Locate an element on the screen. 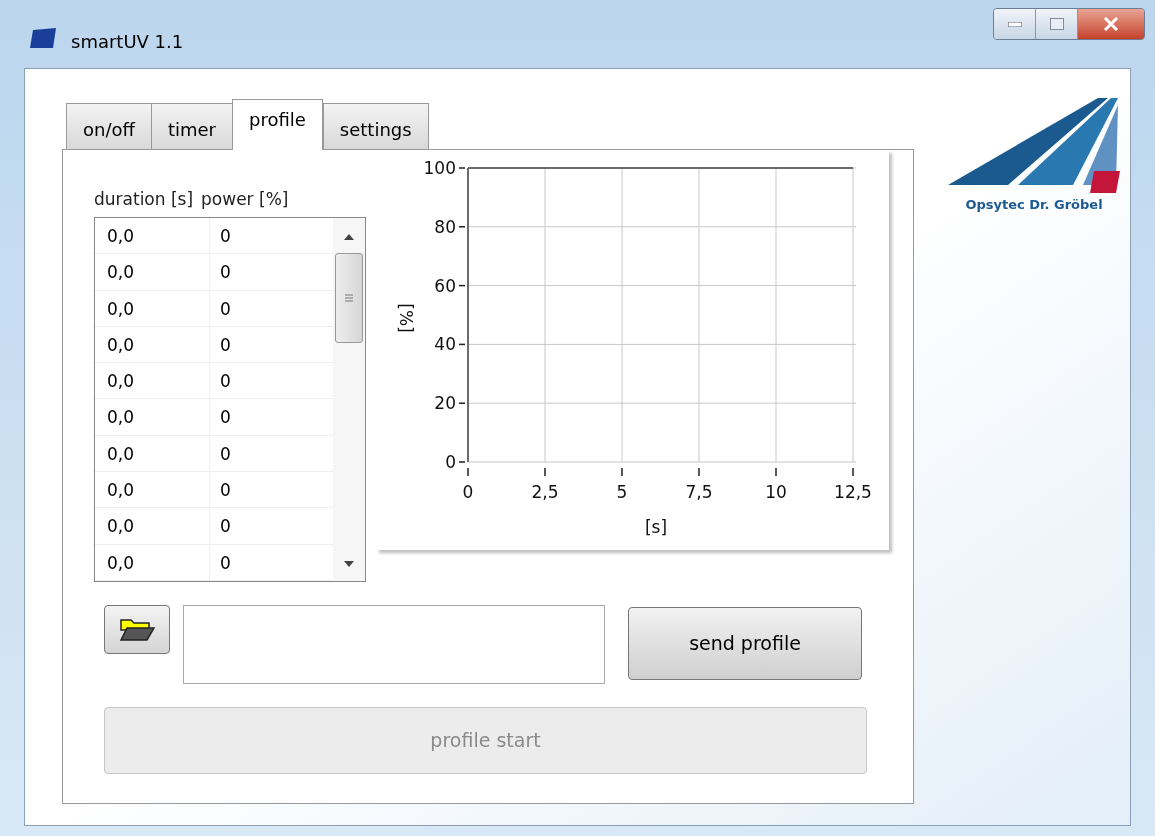 This screenshot has width=1155, height=836. axis-title: [s] is located at coordinates (656, 527).